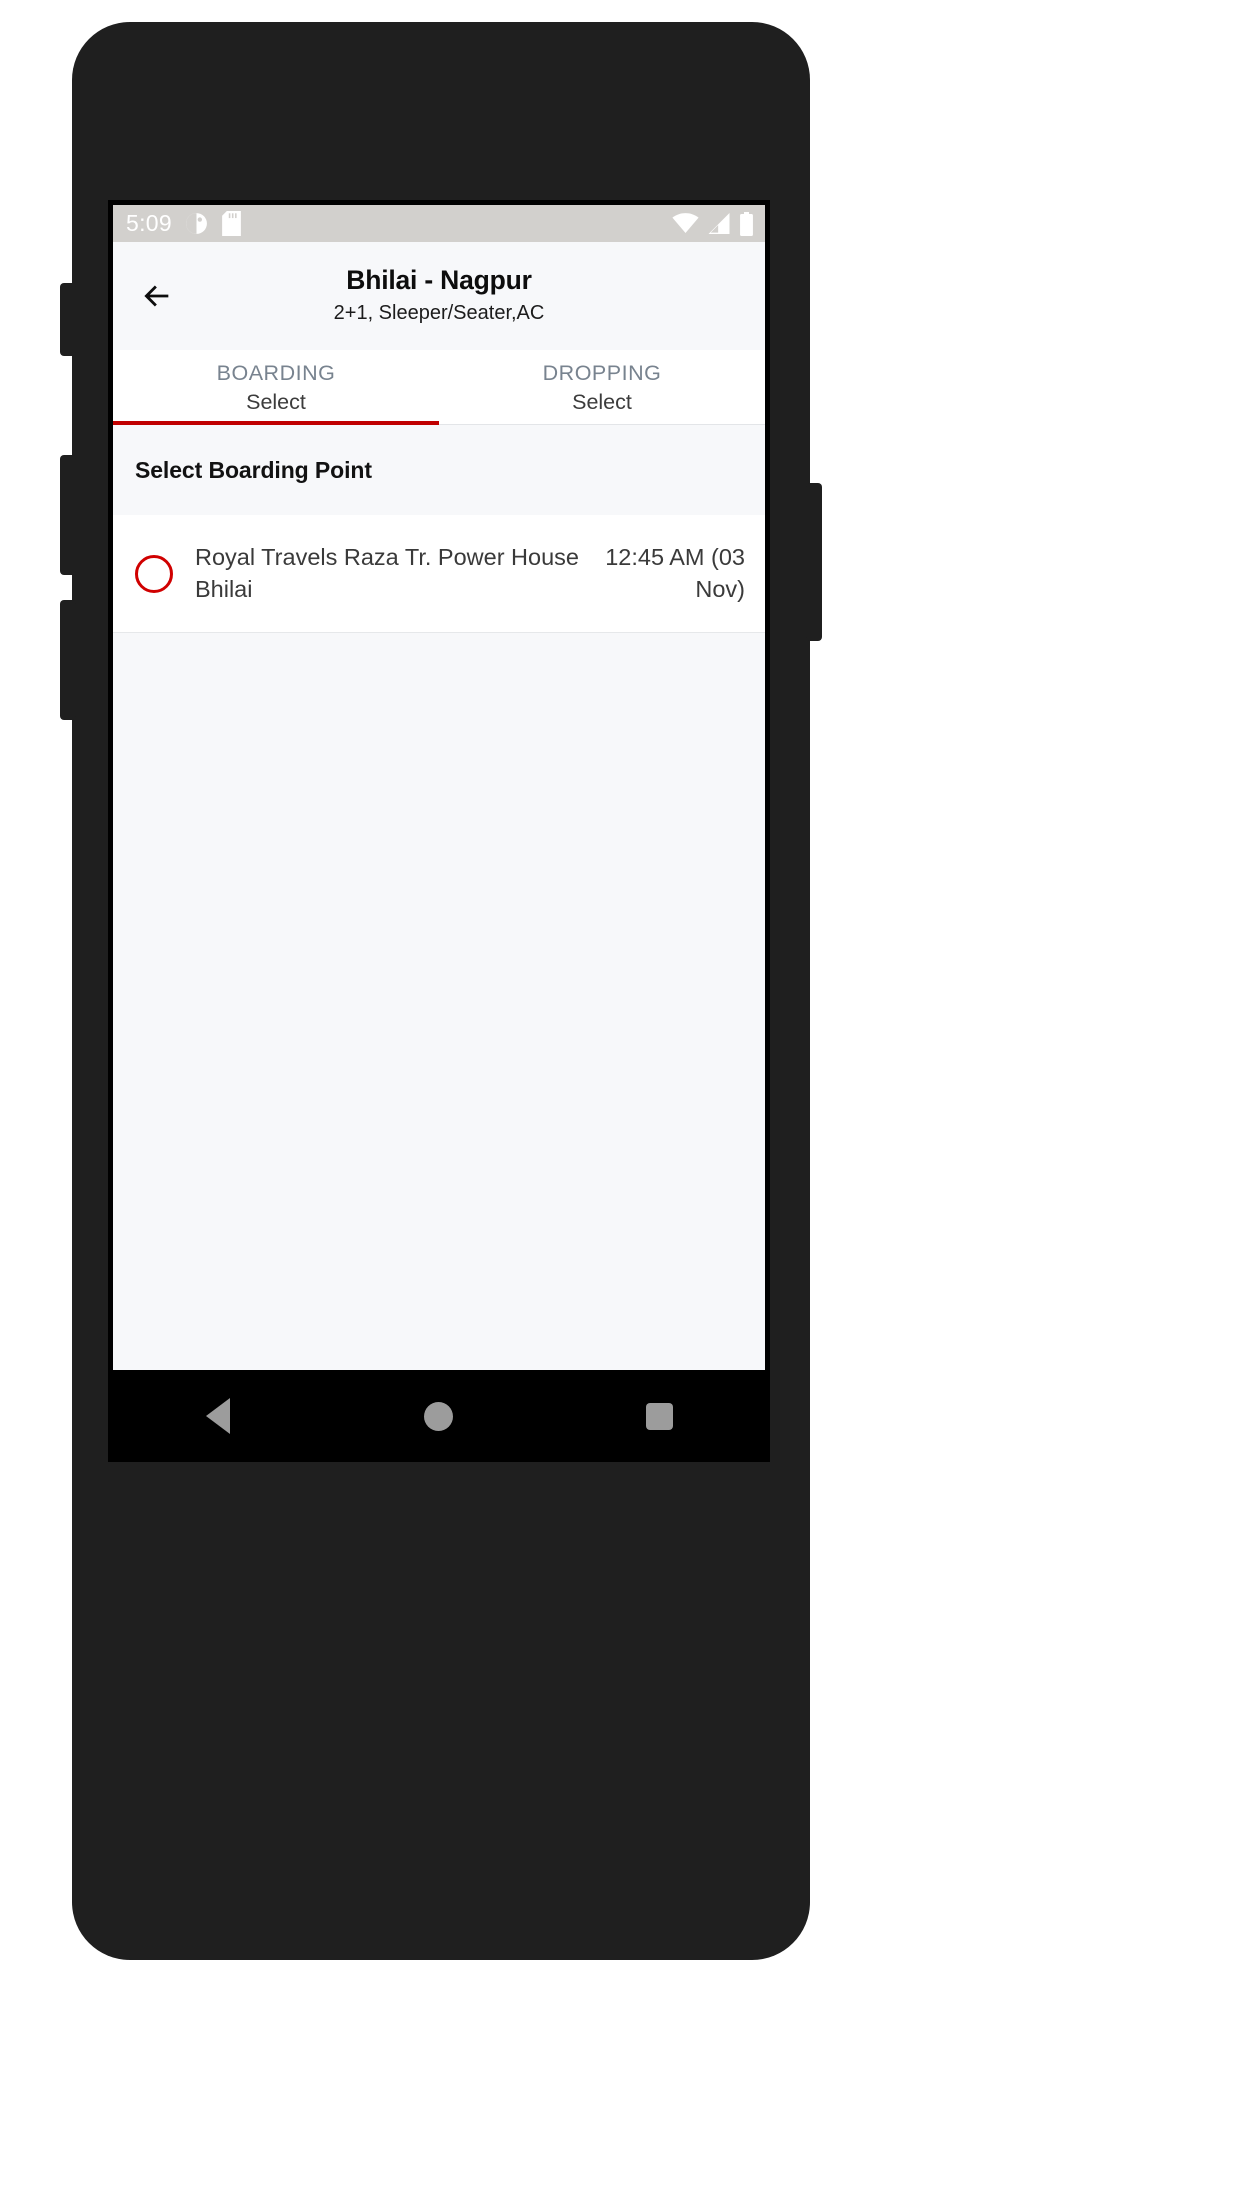 Image resolution: width=1242 pixels, height=2208 pixels. What do you see at coordinates (276, 401) in the screenshot?
I see `tab-boarding-value: Select` at bounding box center [276, 401].